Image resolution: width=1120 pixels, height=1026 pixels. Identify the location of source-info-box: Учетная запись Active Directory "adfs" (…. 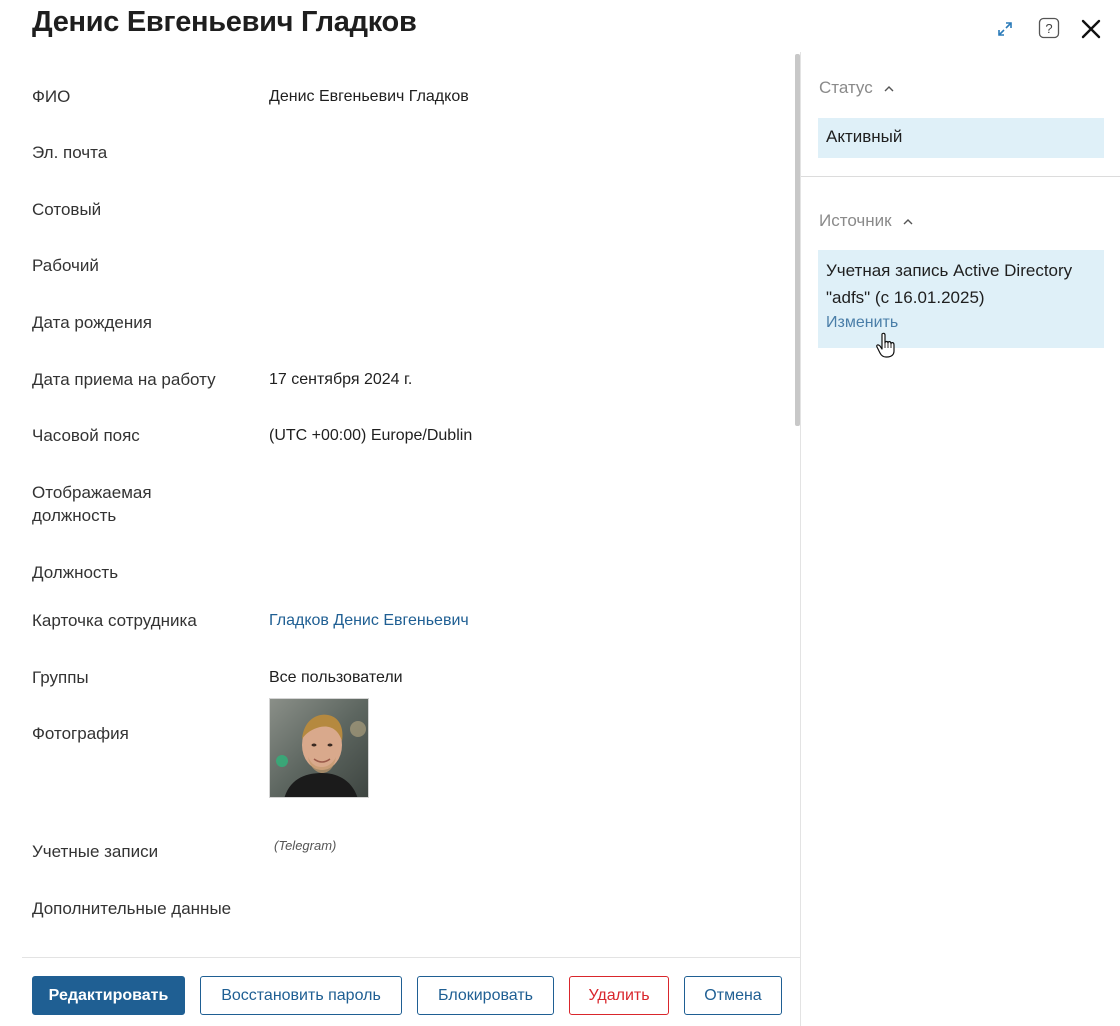
(961, 299).